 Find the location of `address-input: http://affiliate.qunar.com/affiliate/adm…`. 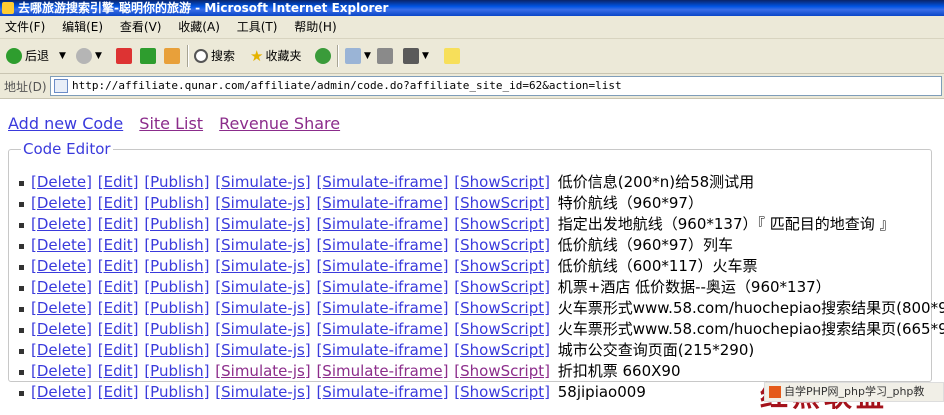

address-input: http://affiliate.qunar.com/affiliate/adm… is located at coordinates (496, 86).